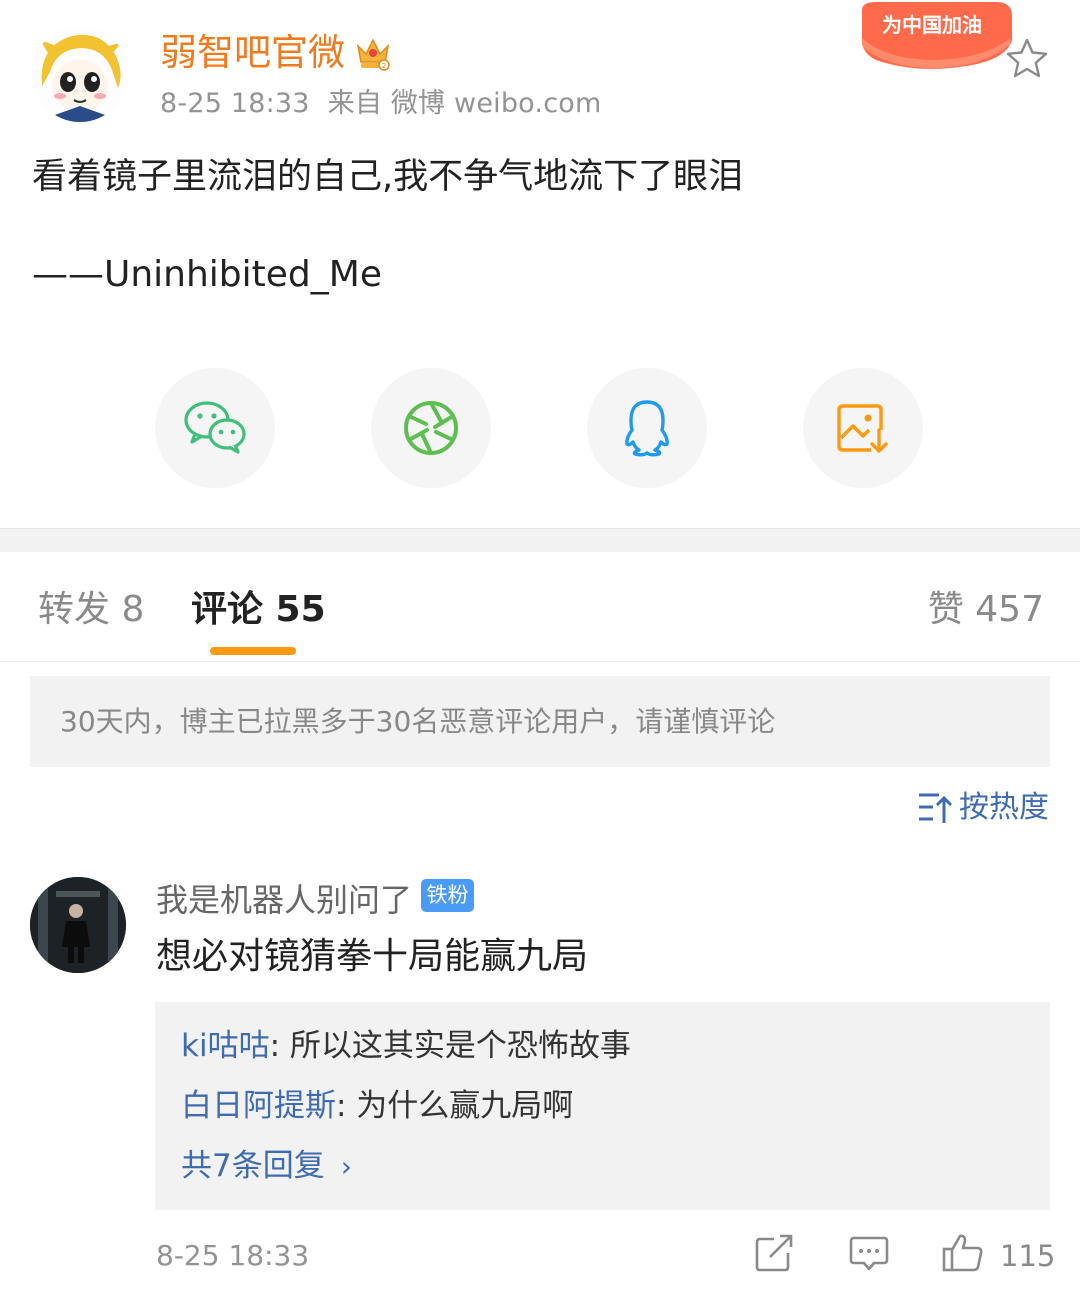 The width and height of the screenshot is (1080, 1295). What do you see at coordinates (450, 1046) in the screenshot?
I see `reply-text: : 所以这其实是个恐怖故事` at bounding box center [450, 1046].